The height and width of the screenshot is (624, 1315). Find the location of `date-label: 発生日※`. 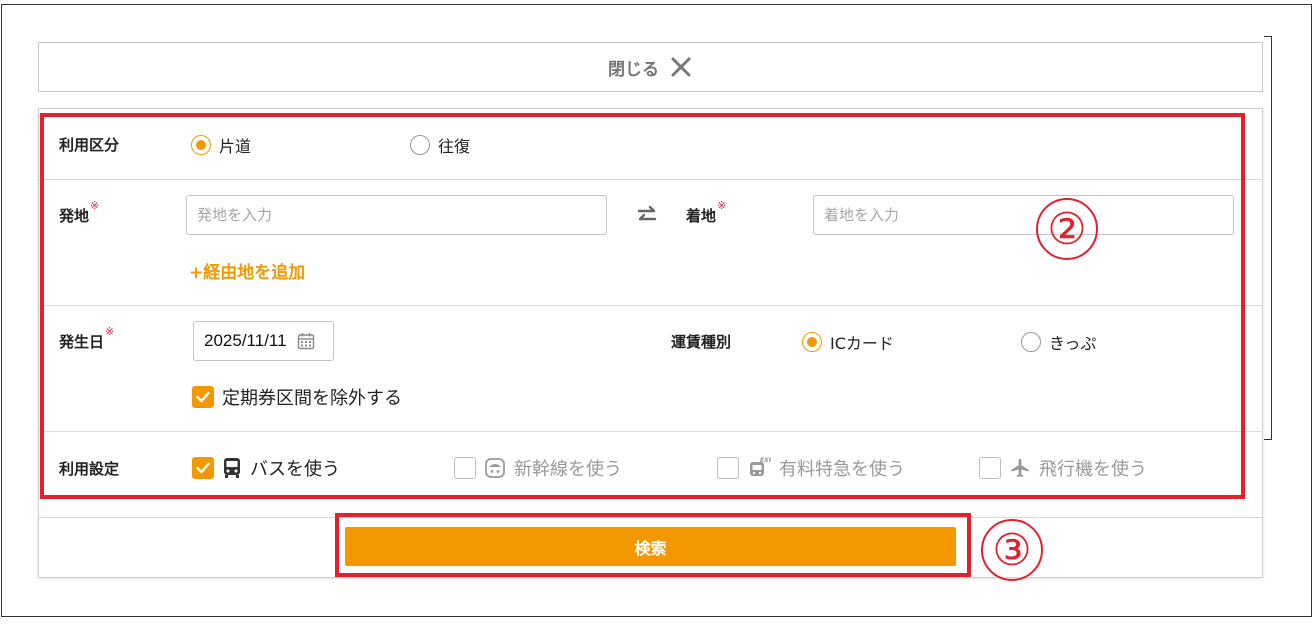

date-label: 発生日※ is located at coordinates (86, 338).